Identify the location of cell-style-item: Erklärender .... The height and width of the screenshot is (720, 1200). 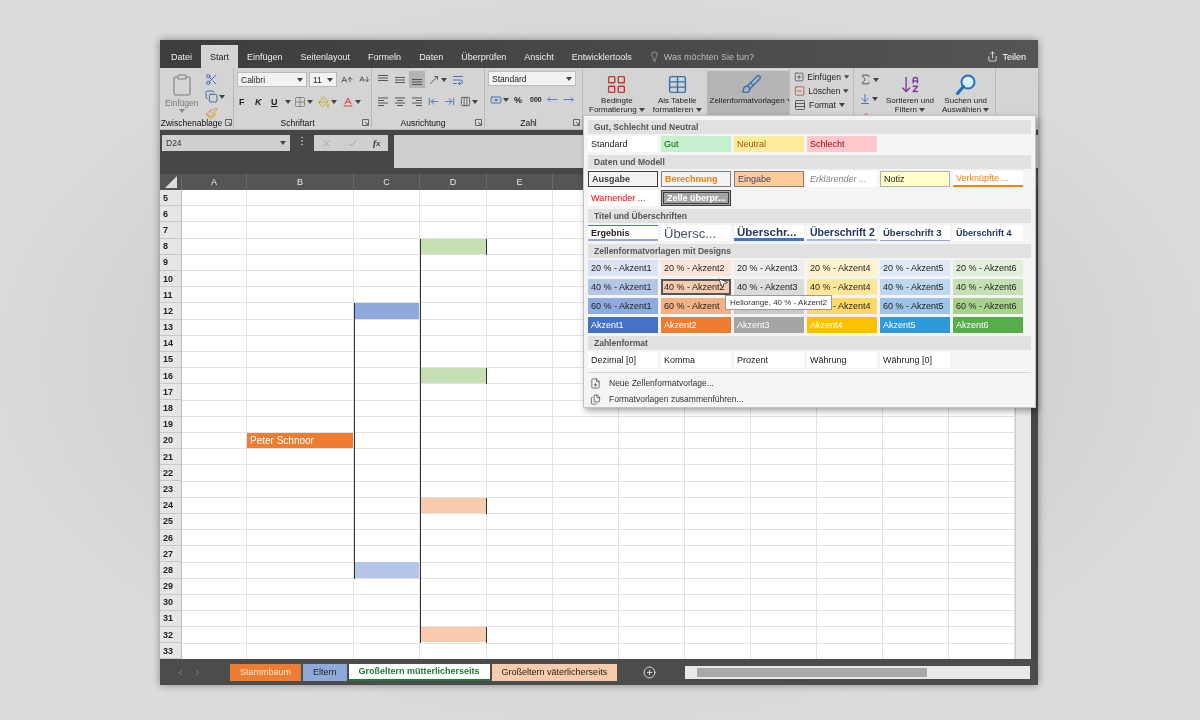
(842, 179).